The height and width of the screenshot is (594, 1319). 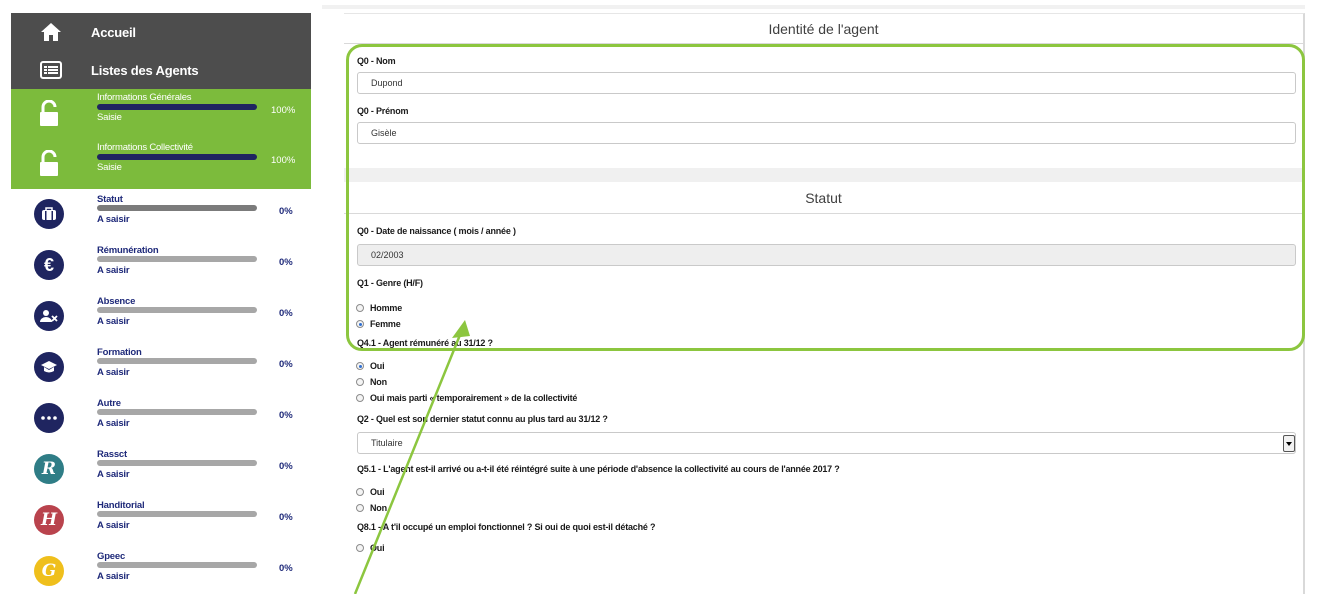 I want to click on sidebar-item-statut: Statut A saisir 0%, so click(x=161, y=214).